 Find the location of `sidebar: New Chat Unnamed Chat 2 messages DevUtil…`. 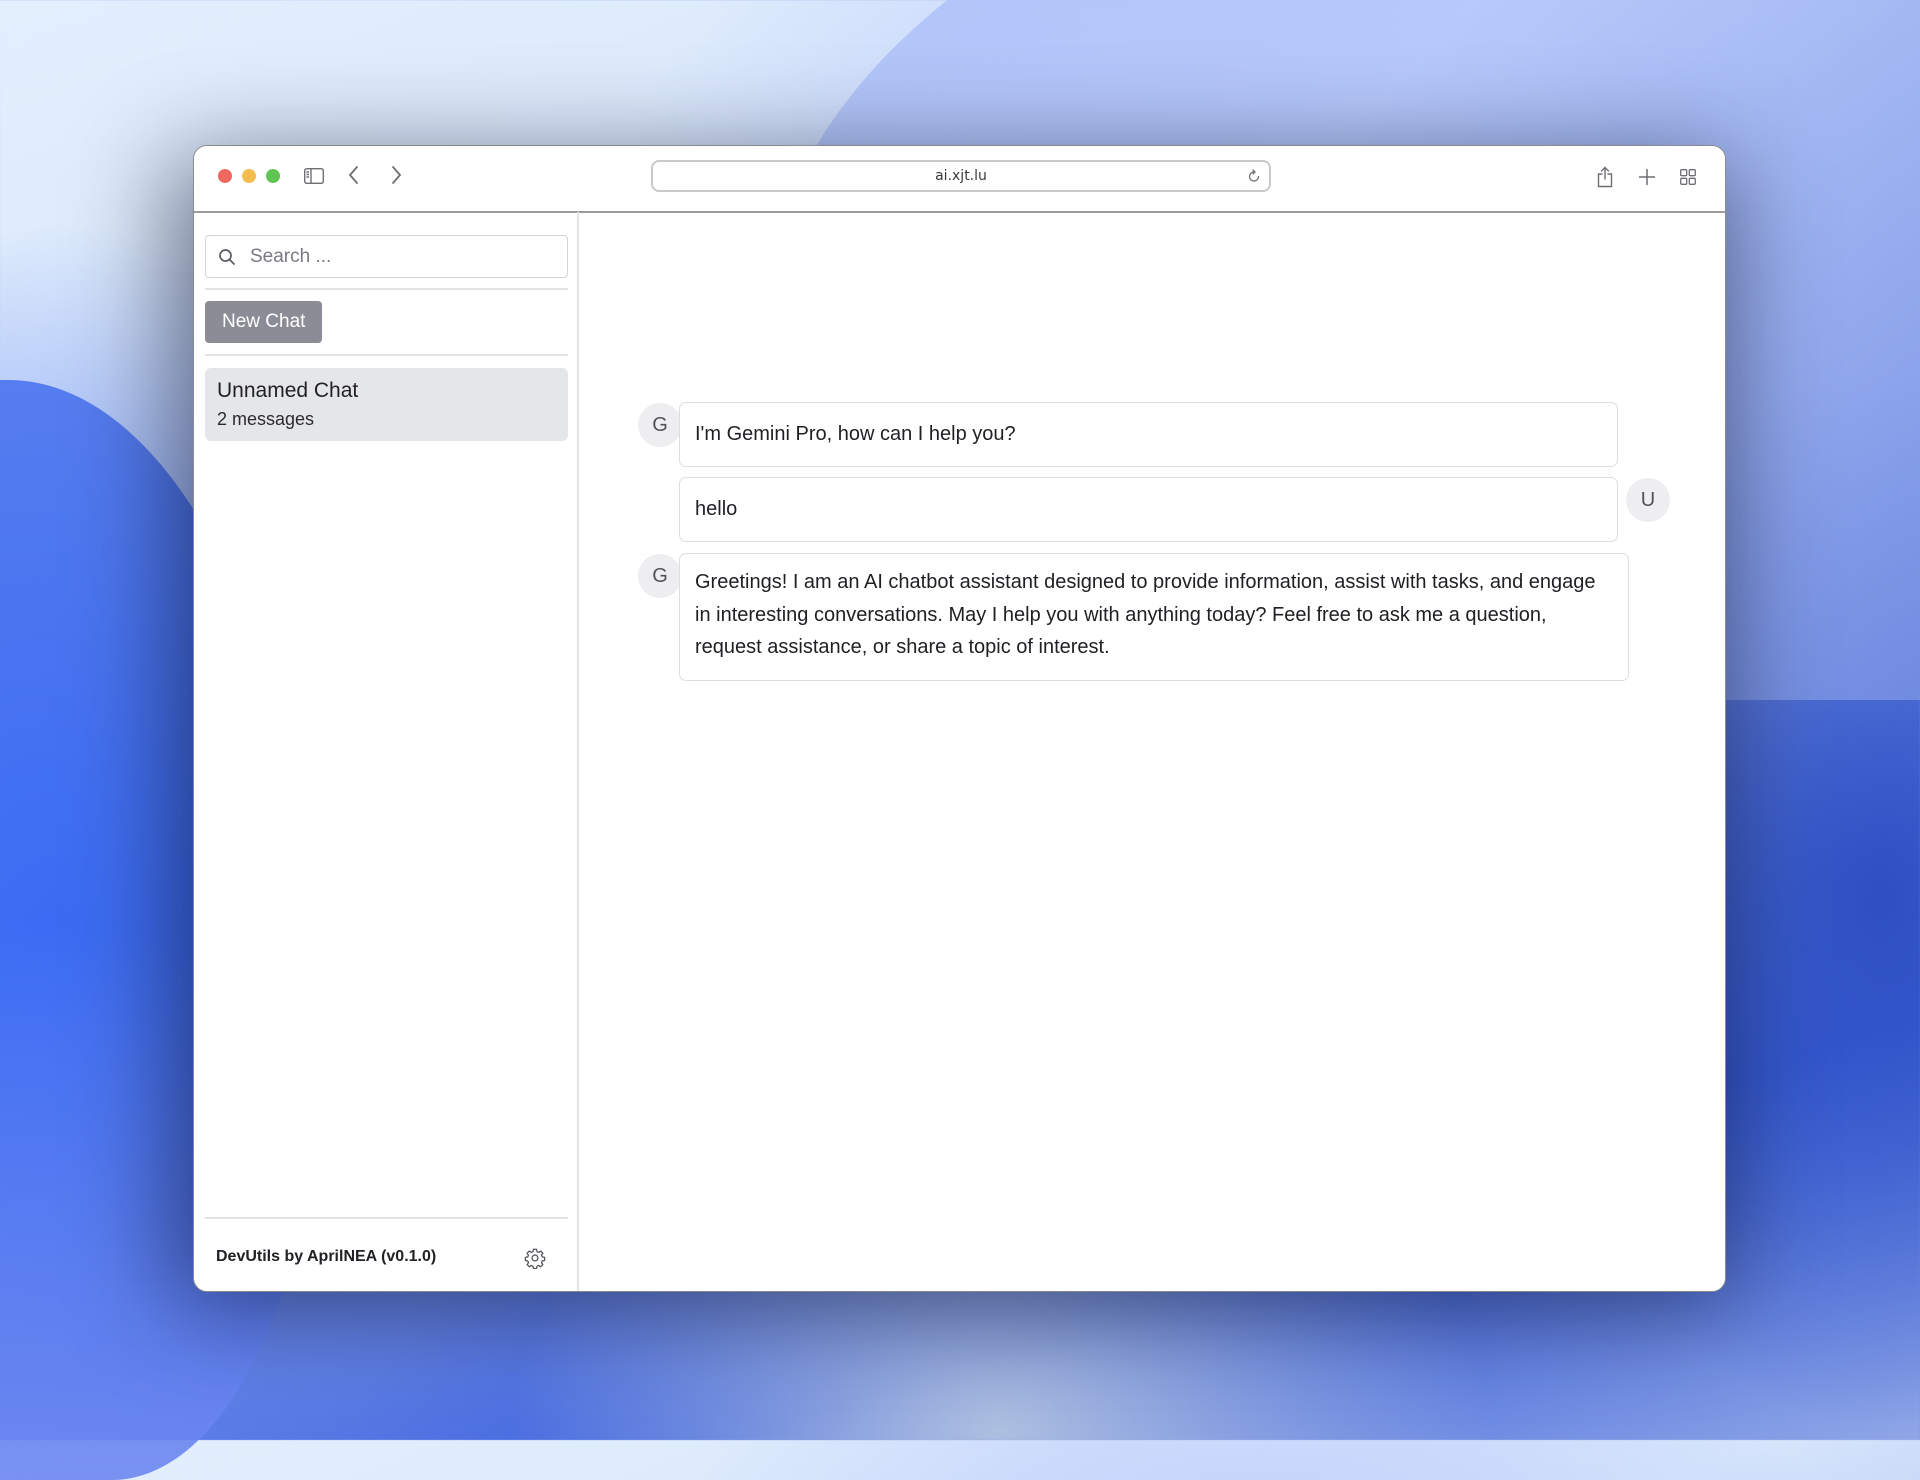

sidebar: New Chat Unnamed Chat 2 messages DevUtil… is located at coordinates (386, 751).